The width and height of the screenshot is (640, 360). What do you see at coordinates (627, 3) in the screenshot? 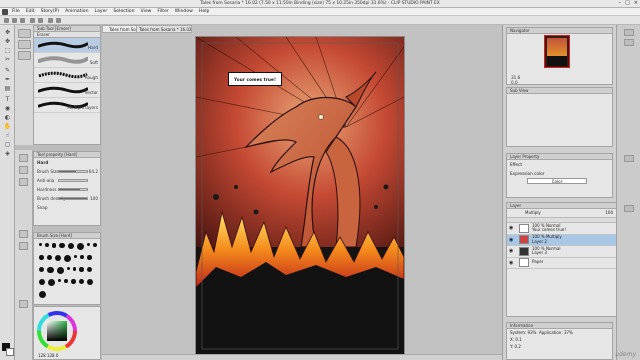
I see `maximize-button: □` at bounding box center [627, 3].